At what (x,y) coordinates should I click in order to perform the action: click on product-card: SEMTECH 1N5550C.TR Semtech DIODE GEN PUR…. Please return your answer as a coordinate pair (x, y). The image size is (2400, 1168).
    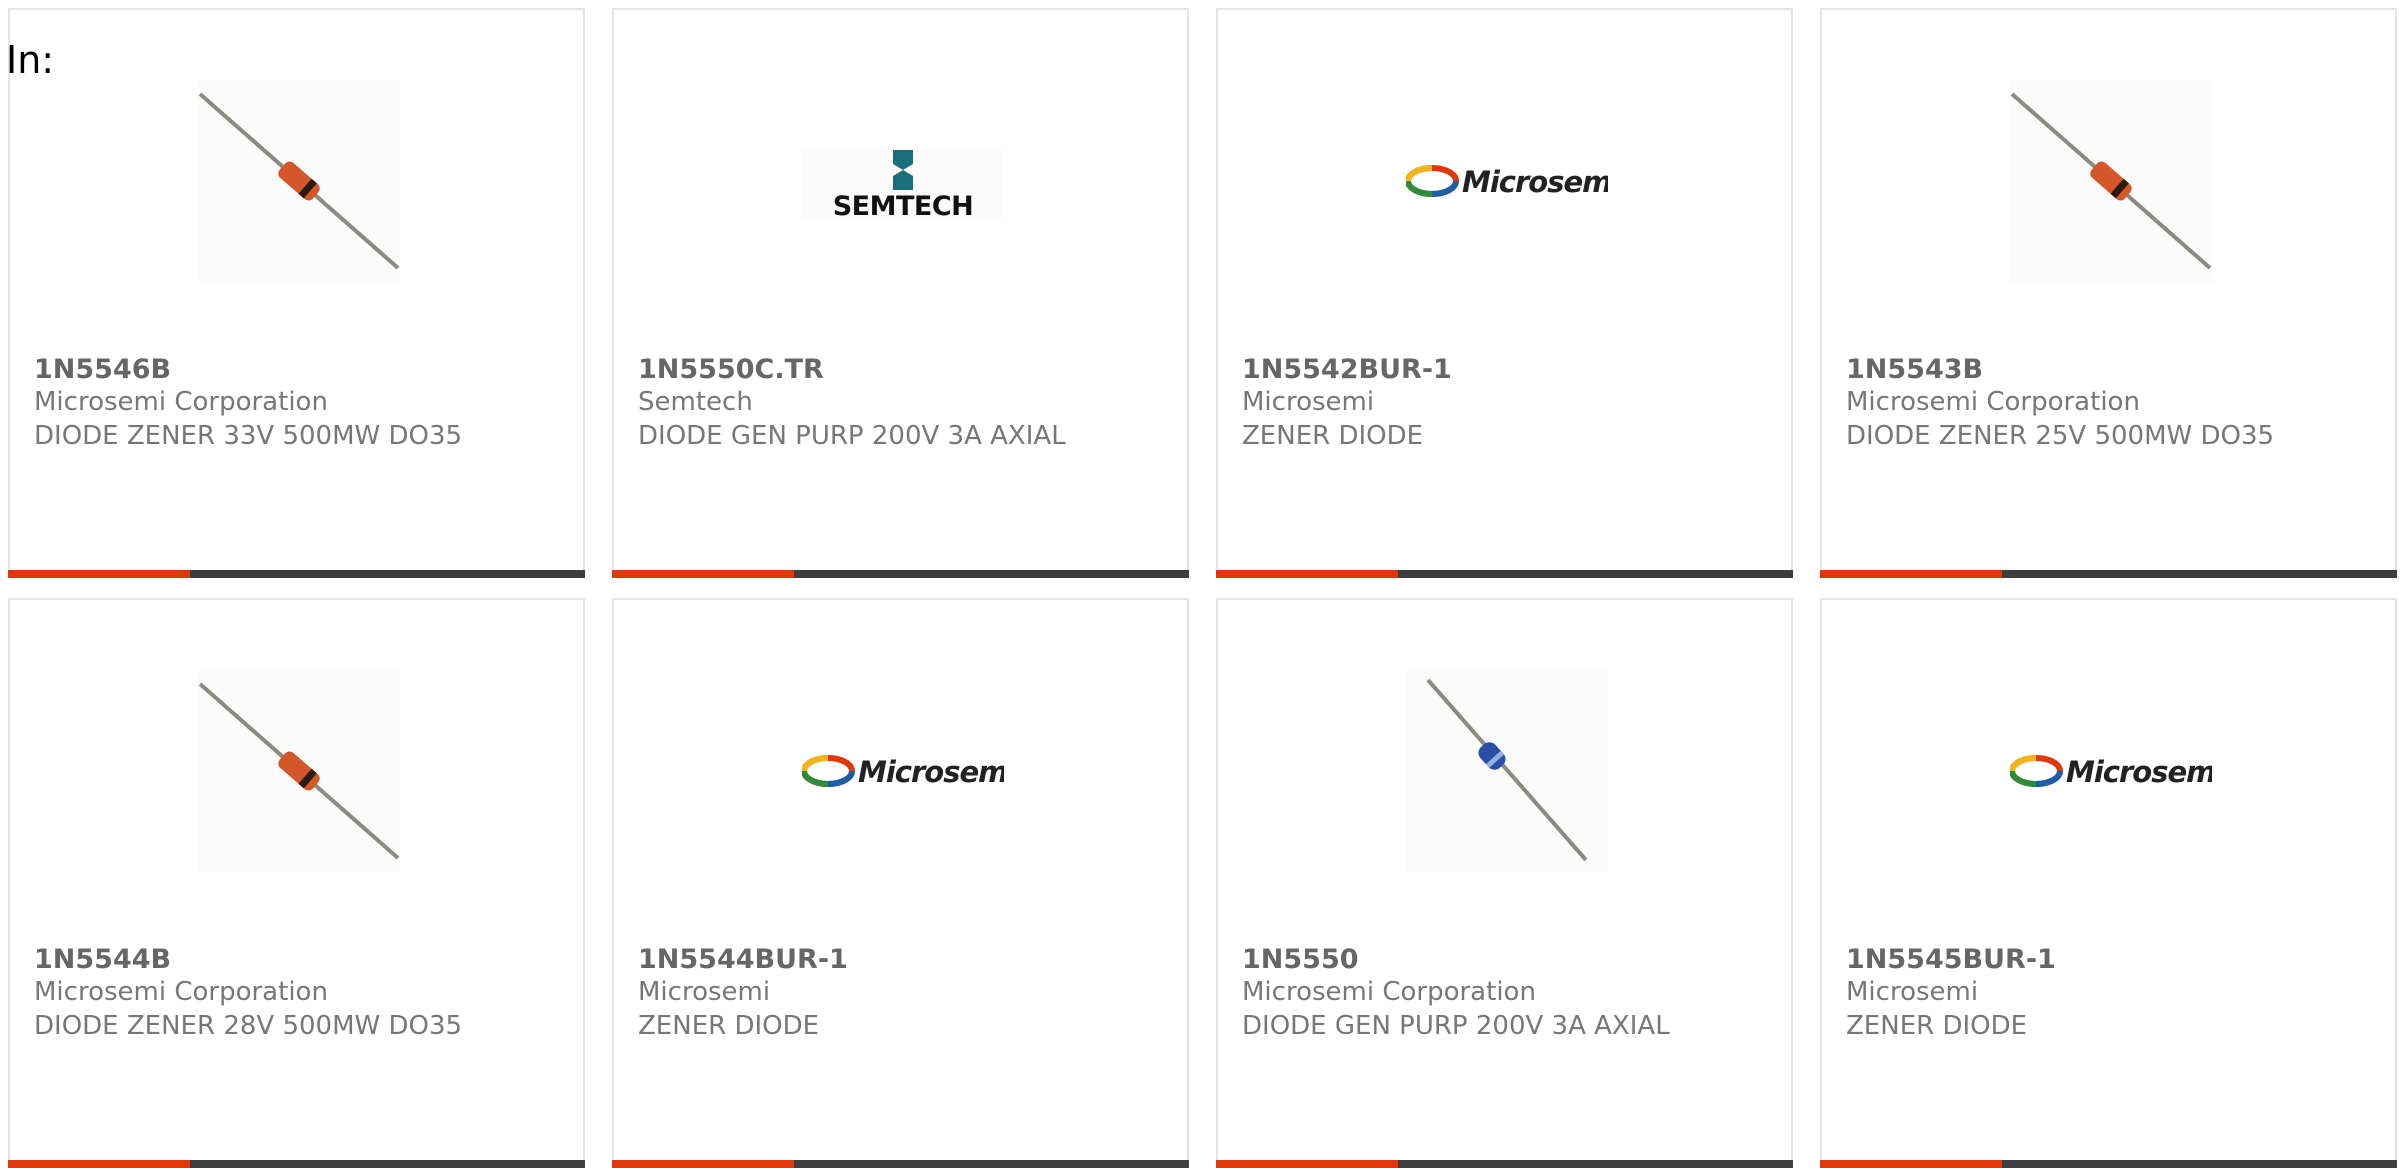
    Looking at the image, I should click on (900, 293).